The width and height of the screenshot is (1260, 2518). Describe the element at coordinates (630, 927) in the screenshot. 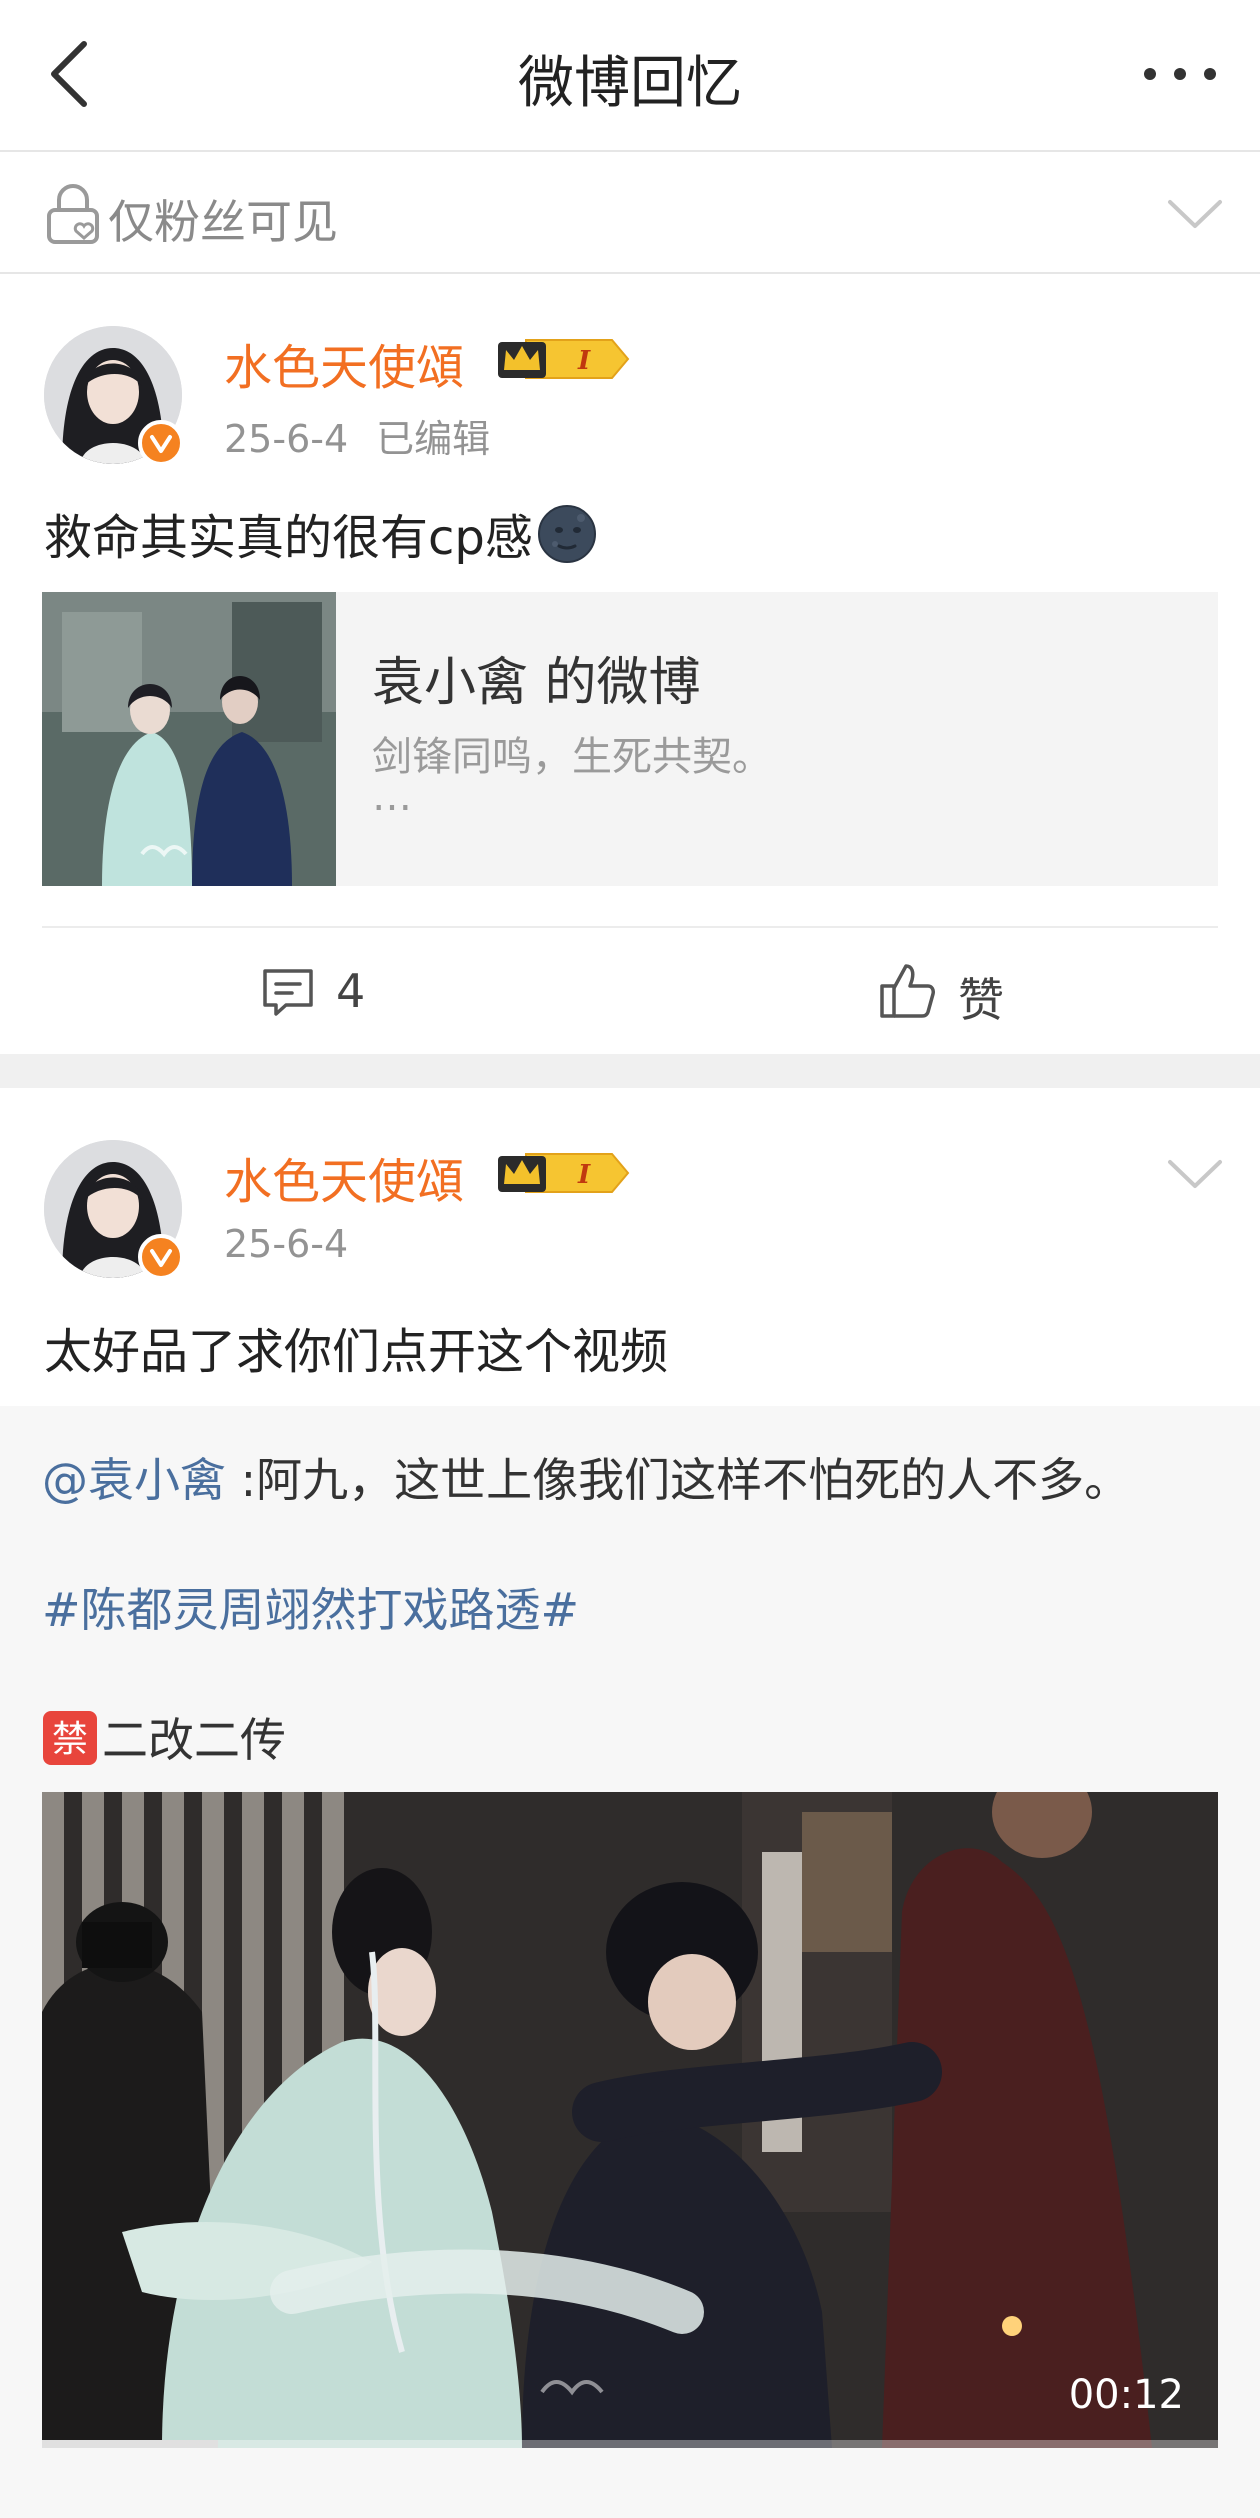

I see `action-divider` at that location.